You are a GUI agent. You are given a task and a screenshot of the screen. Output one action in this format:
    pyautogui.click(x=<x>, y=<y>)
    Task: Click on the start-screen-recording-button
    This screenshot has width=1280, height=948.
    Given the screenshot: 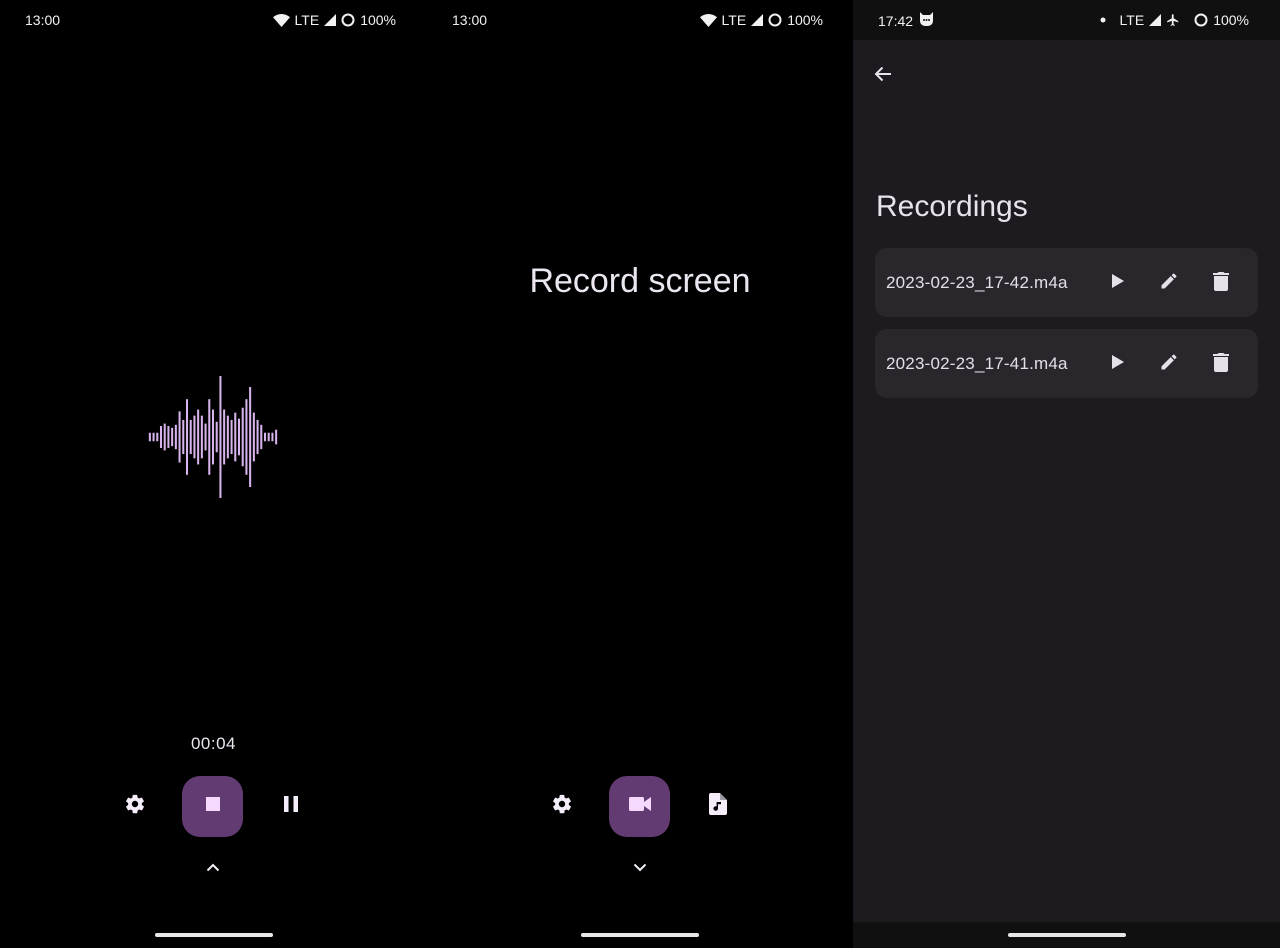 What is the action you would take?
    pyautogui.click(x=639, y=806)
    